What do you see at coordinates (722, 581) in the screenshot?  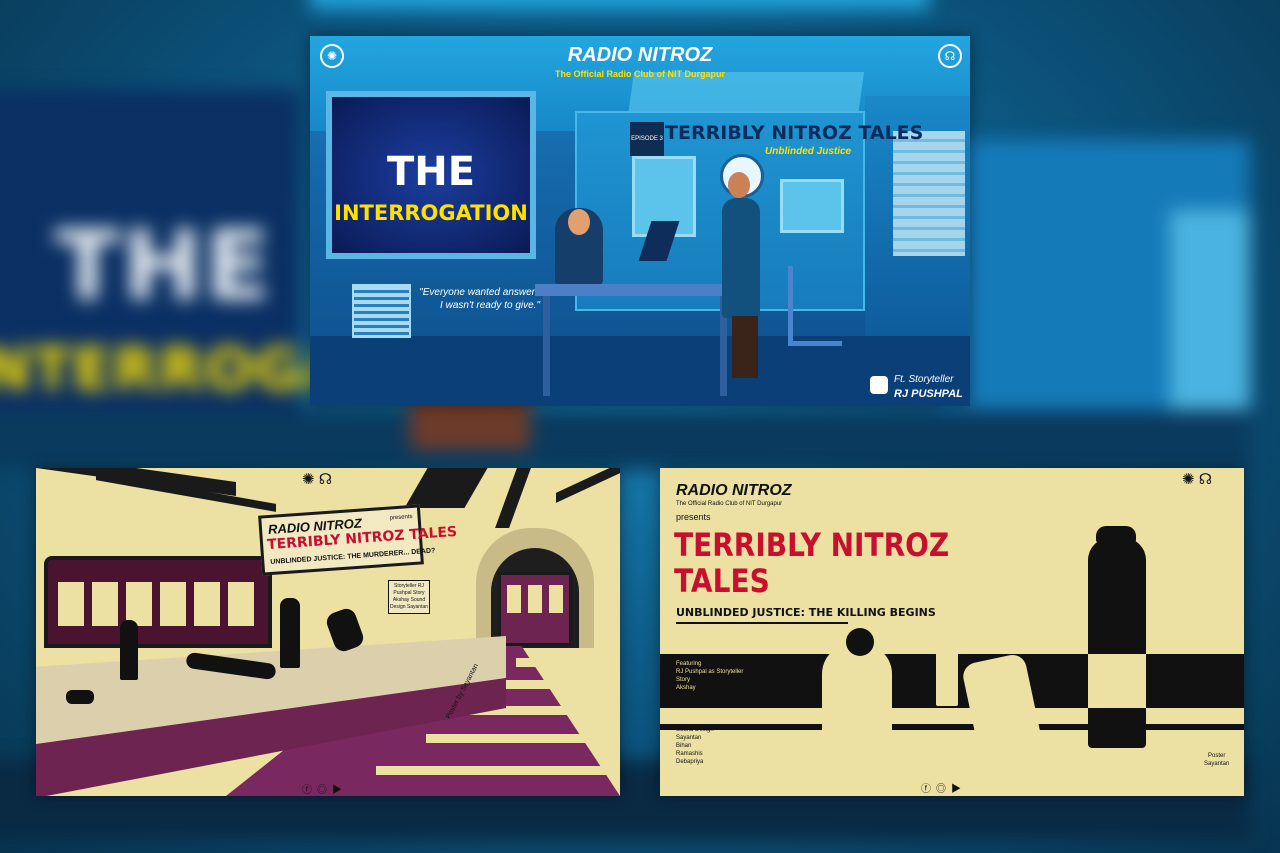 I see `series-title-line2: TALES` at bounding box center [722, 581].